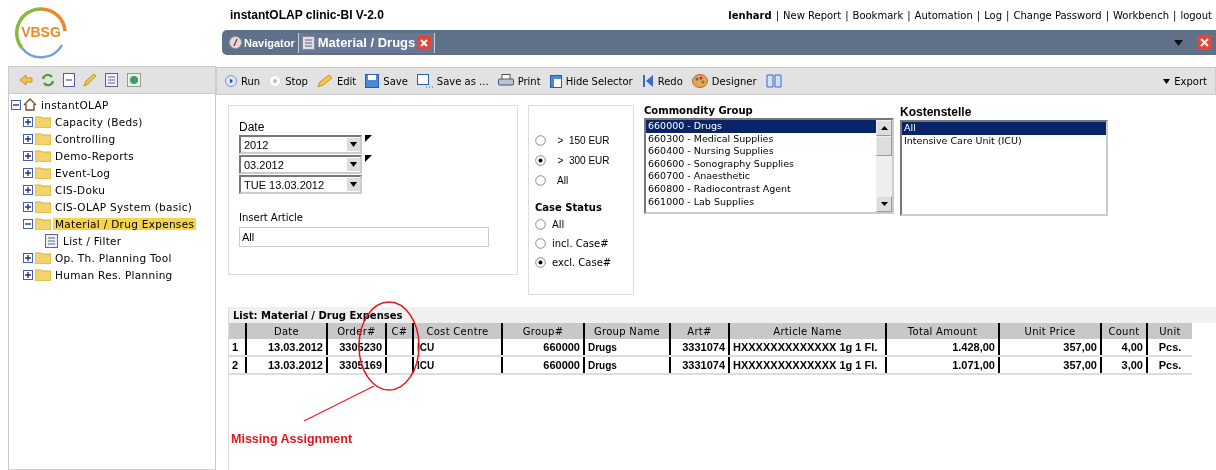 The width and height of the screenshot is (1216, 470). What do you see at coordinates (92, 240) in the screenshot?
I see `tree-item: List / Filter` at bounding box center [92, 240].